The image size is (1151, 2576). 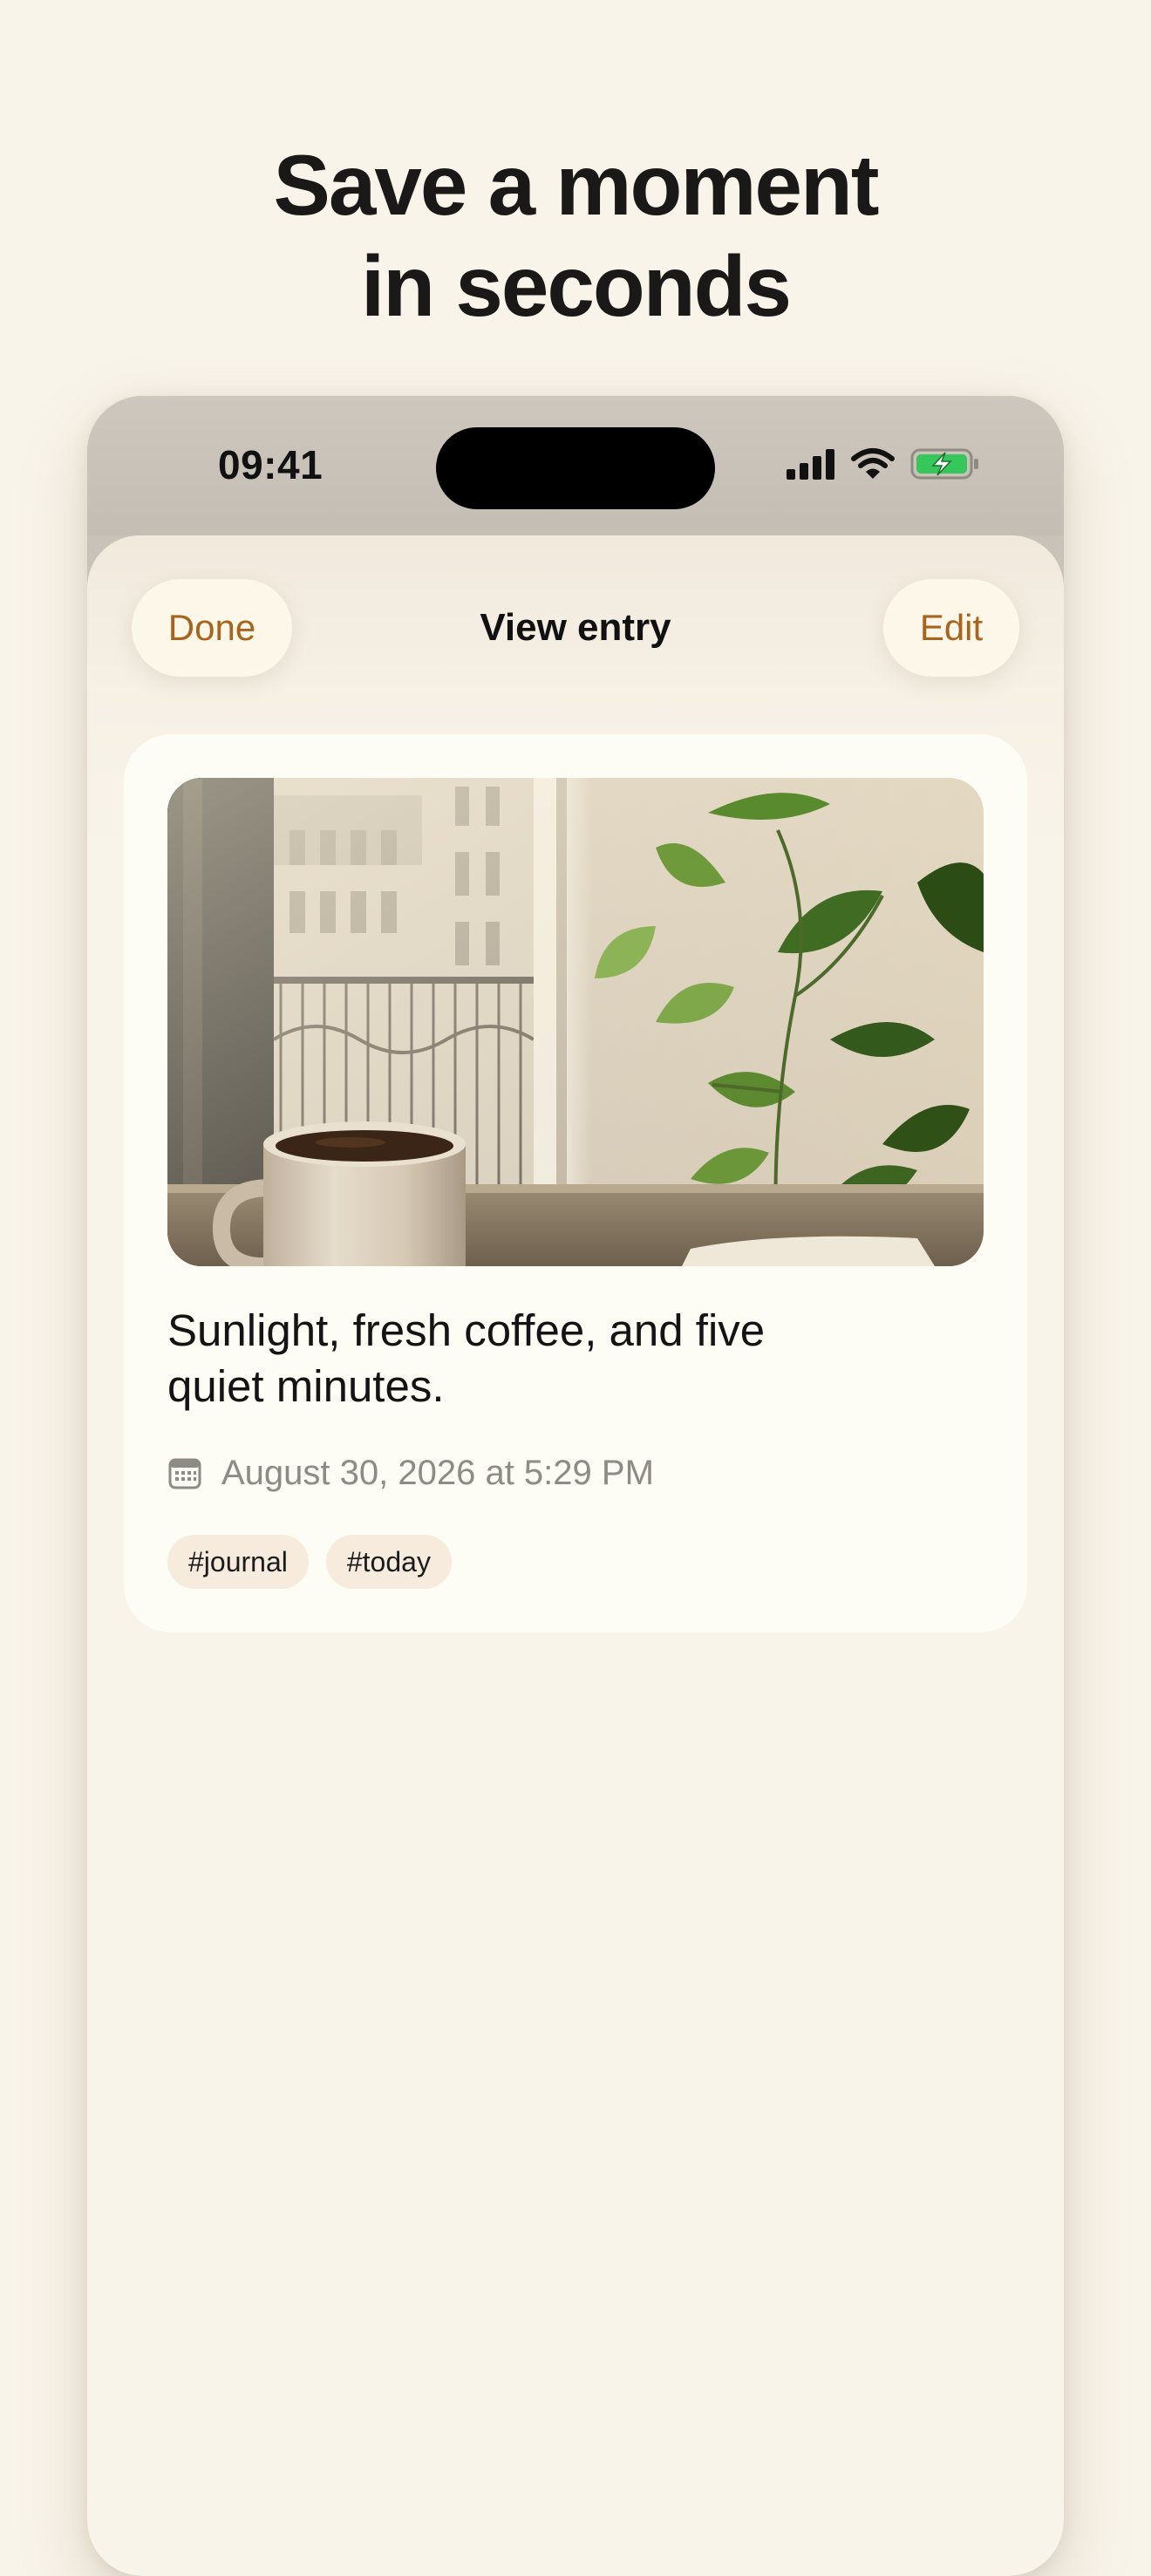 I want to click on tag-journal: #journal, so click(x=238, y=1562).